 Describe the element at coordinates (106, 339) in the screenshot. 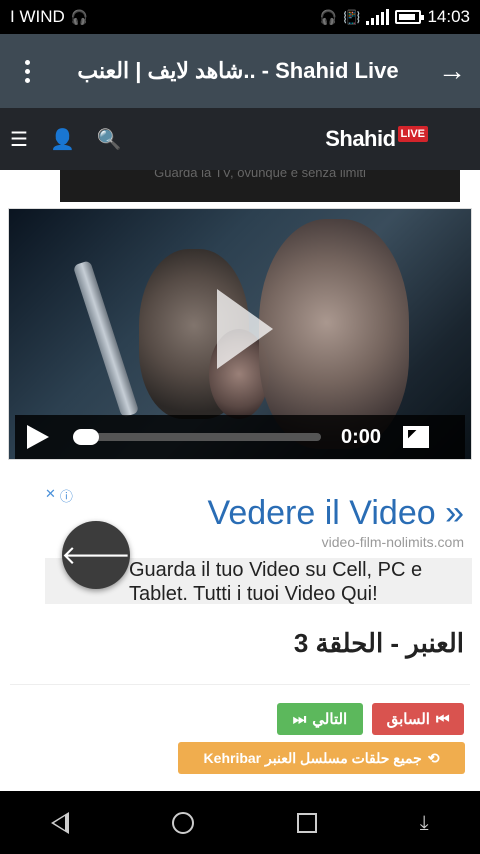

I see `video-thumbnail-art` at that location.